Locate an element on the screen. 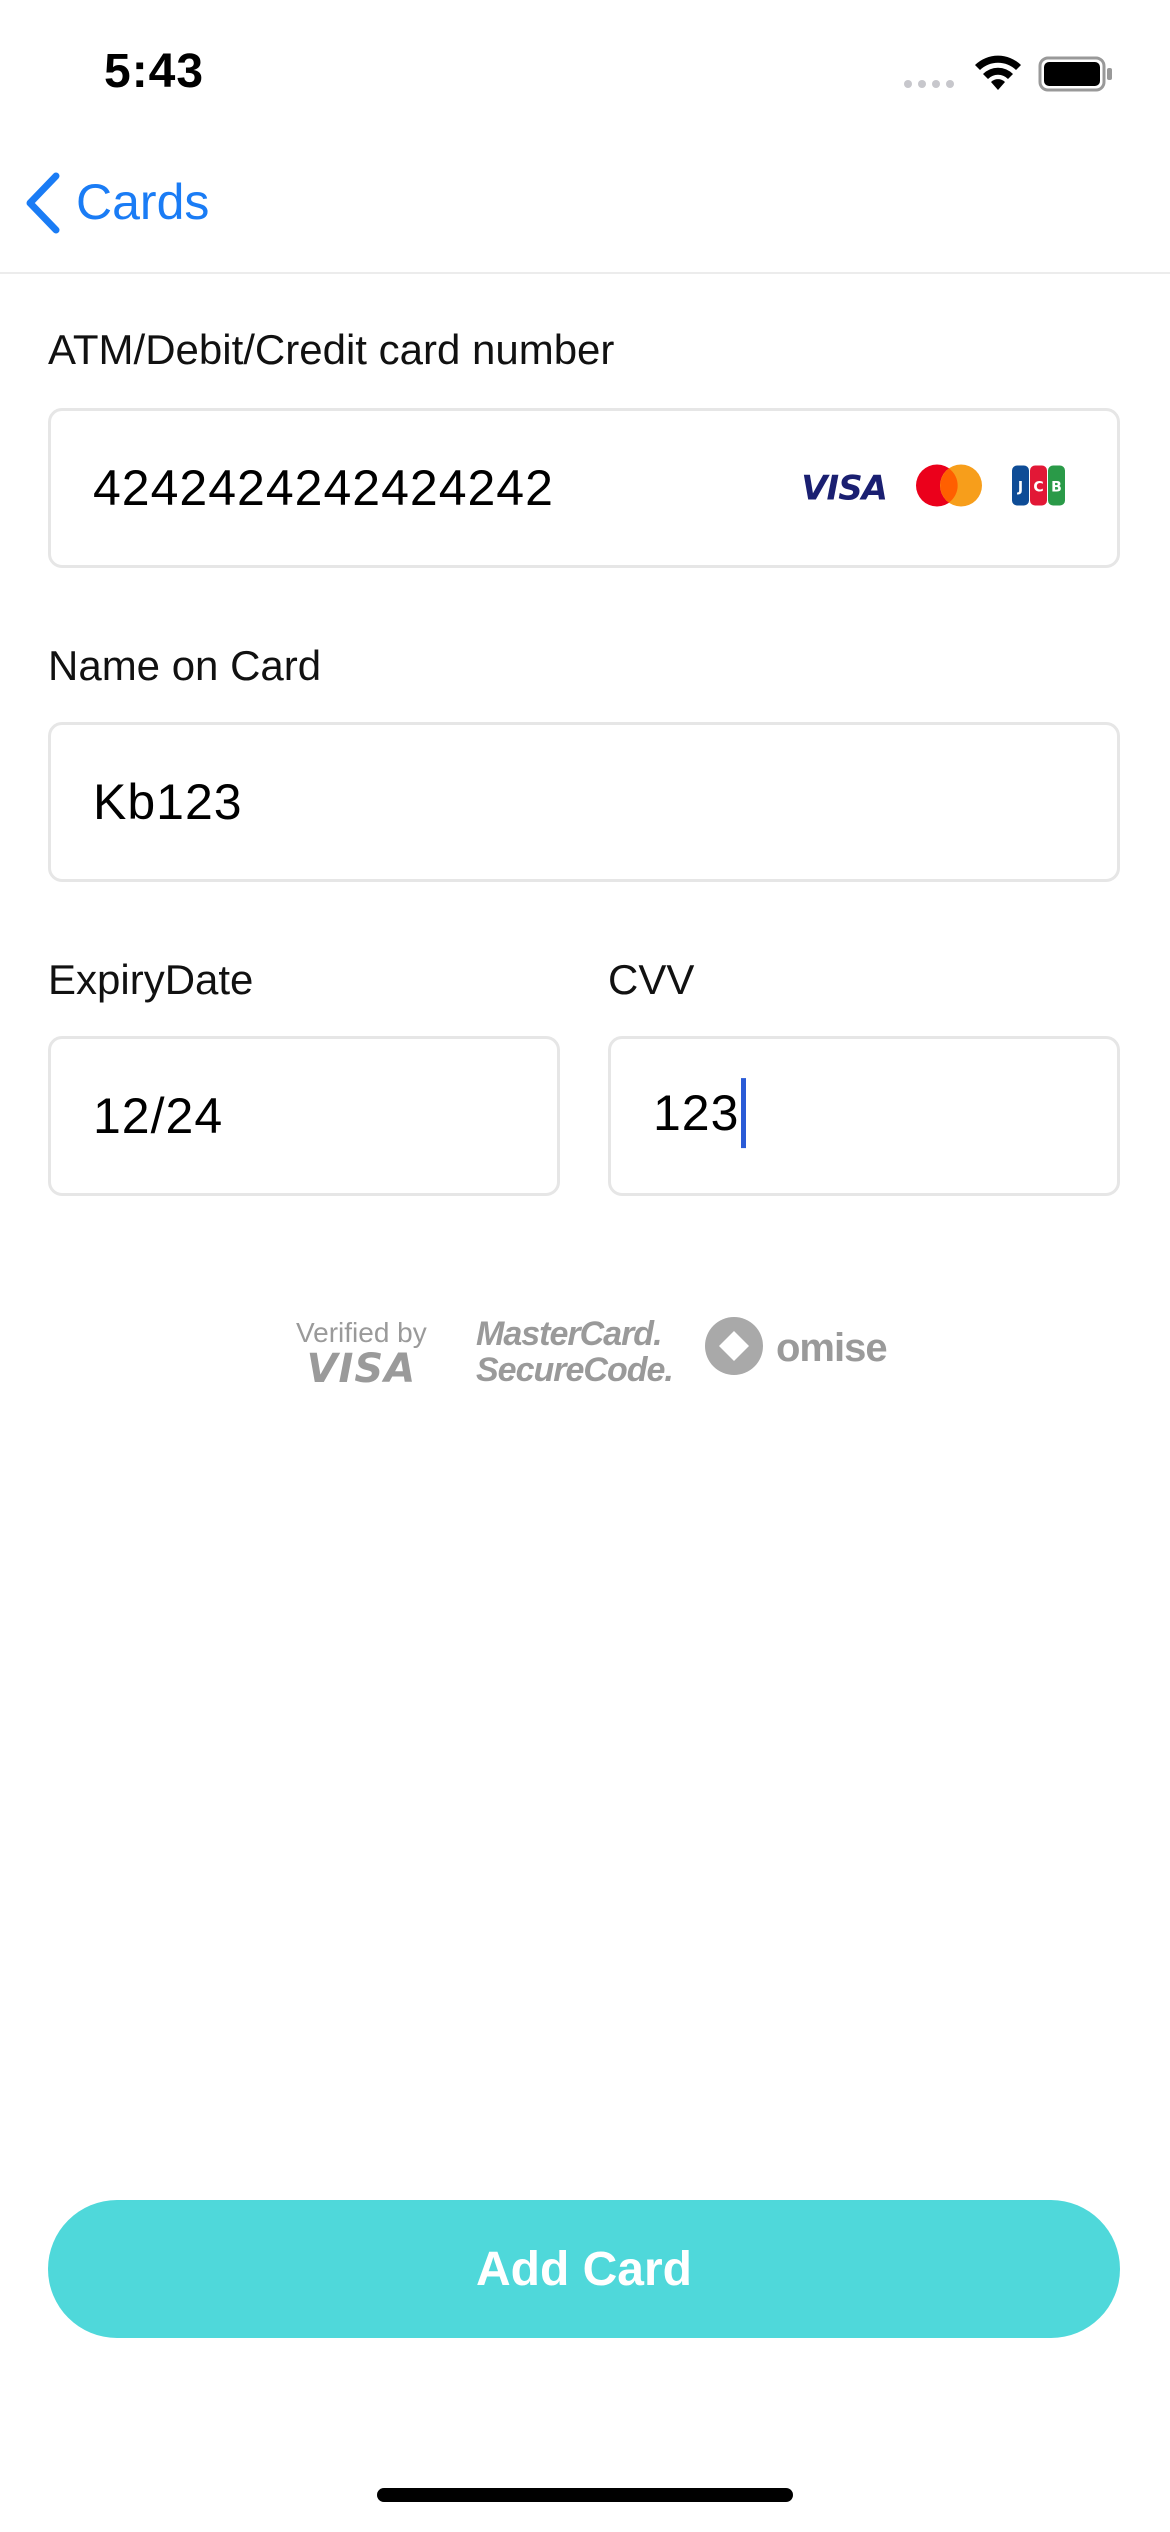  mastercard-securecode-badge: MasterCard. SecureCode. is located at coordinates (575, 1352).